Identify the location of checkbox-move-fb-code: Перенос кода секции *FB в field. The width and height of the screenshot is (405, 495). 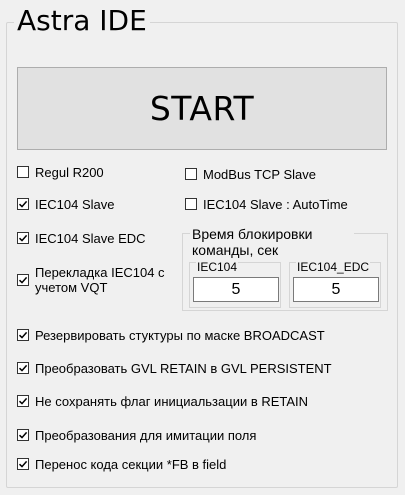
(121, 464).